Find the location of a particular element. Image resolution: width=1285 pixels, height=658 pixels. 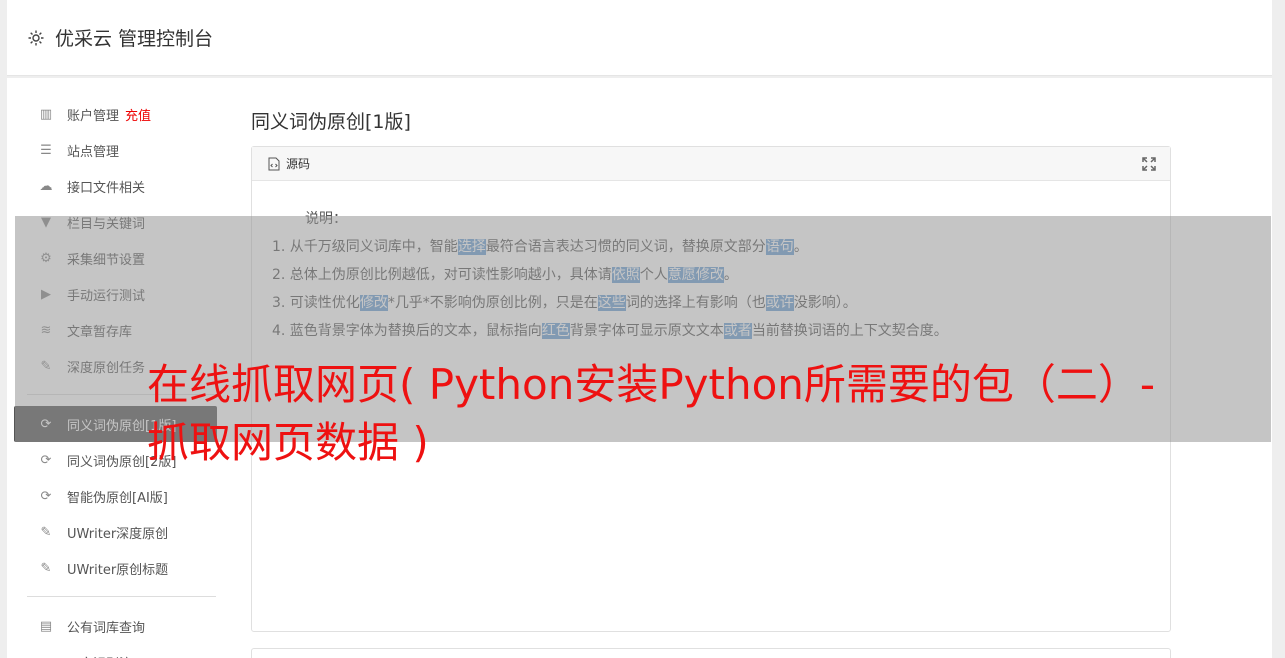

server-icon: ☰ is located at coordinates (46, 150).